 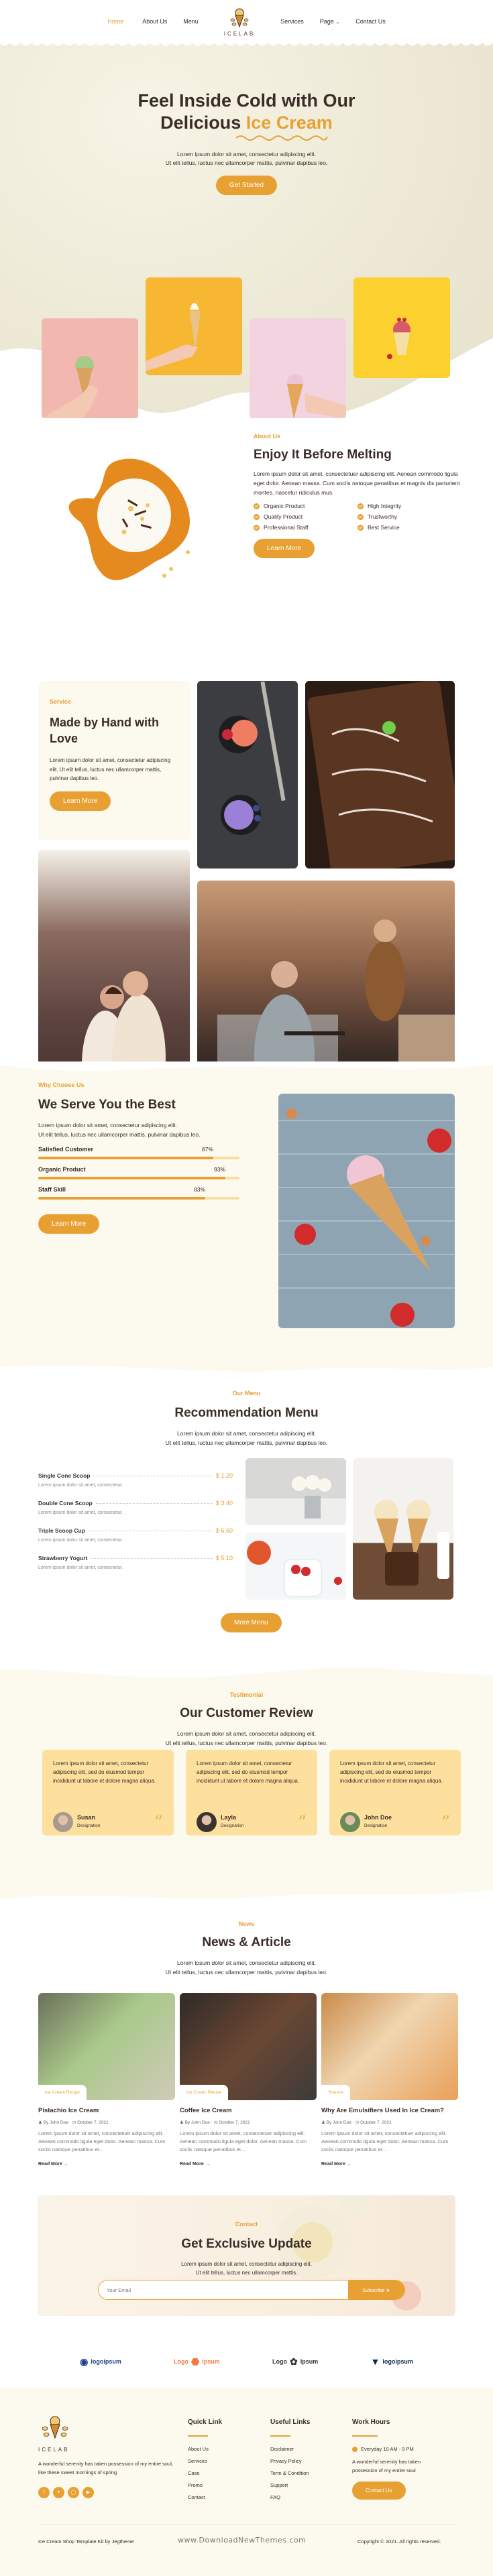 What do you see at coordinates (290, 2473) in the screenshot?
I see `footer-link: Term & Condition` at bounding box center [290, 2473].